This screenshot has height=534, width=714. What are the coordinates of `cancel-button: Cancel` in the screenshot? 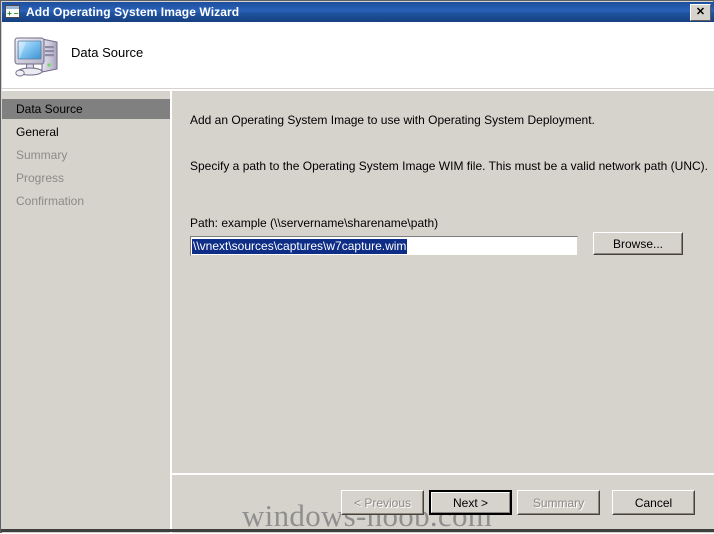 It's located at (653, 502).